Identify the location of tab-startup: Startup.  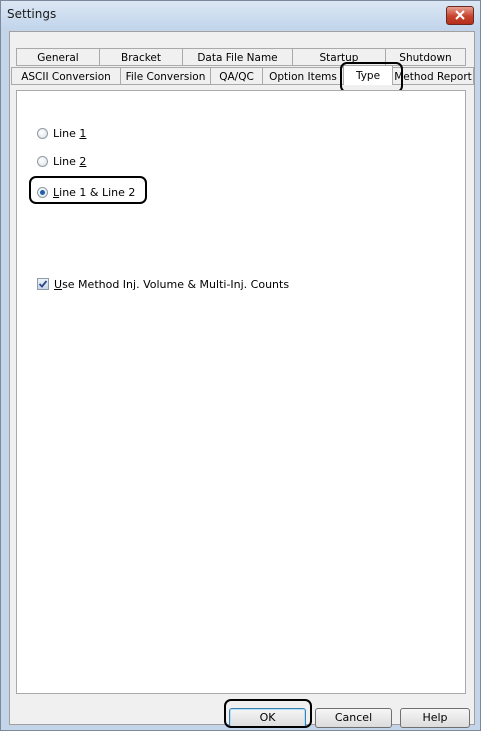
(339, 57).